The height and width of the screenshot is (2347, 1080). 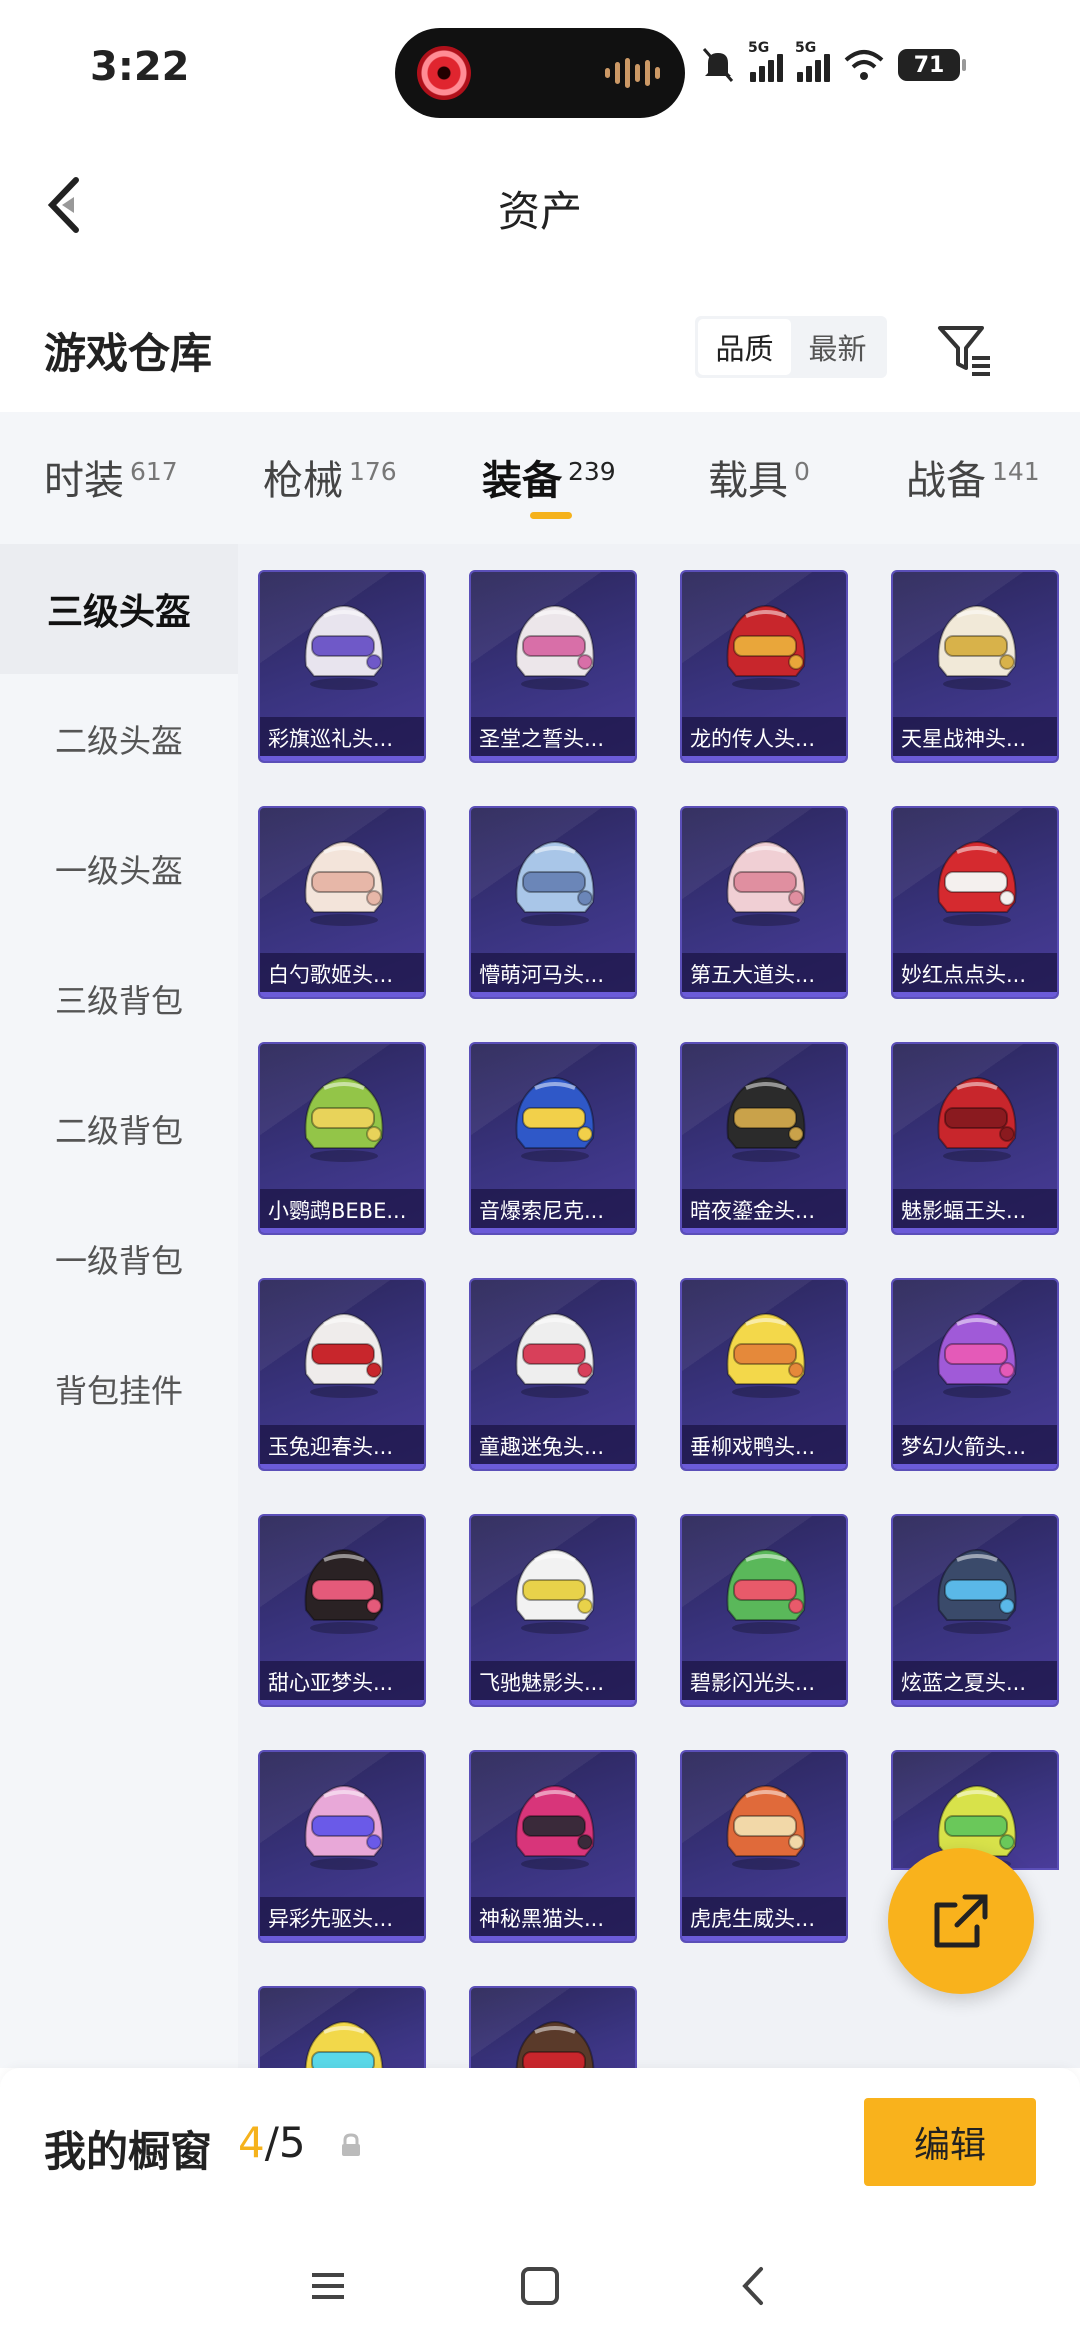 I want to click on tab-count: 0, so click(x=802, y=471).